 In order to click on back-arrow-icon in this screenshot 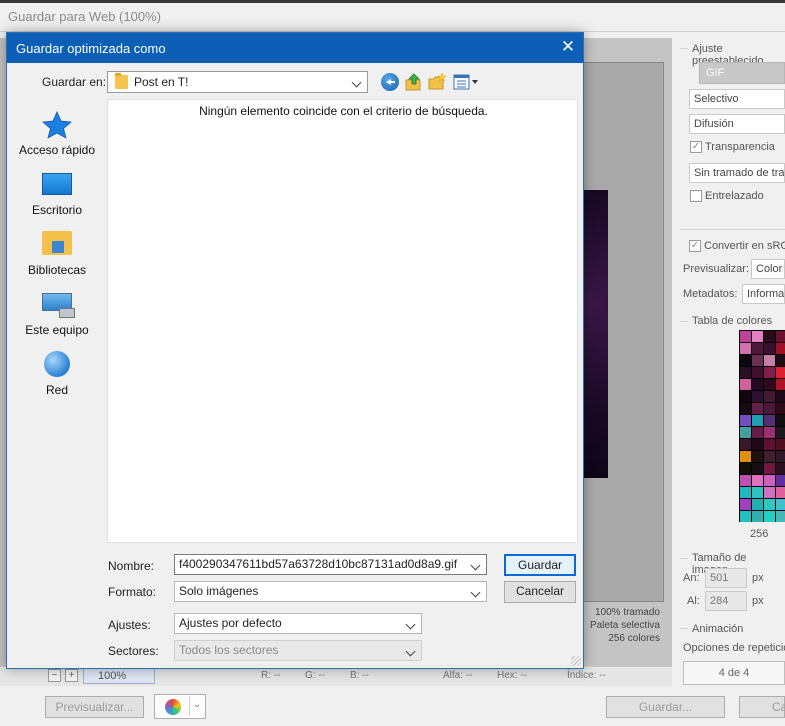, I will do `click(390, 82)`.